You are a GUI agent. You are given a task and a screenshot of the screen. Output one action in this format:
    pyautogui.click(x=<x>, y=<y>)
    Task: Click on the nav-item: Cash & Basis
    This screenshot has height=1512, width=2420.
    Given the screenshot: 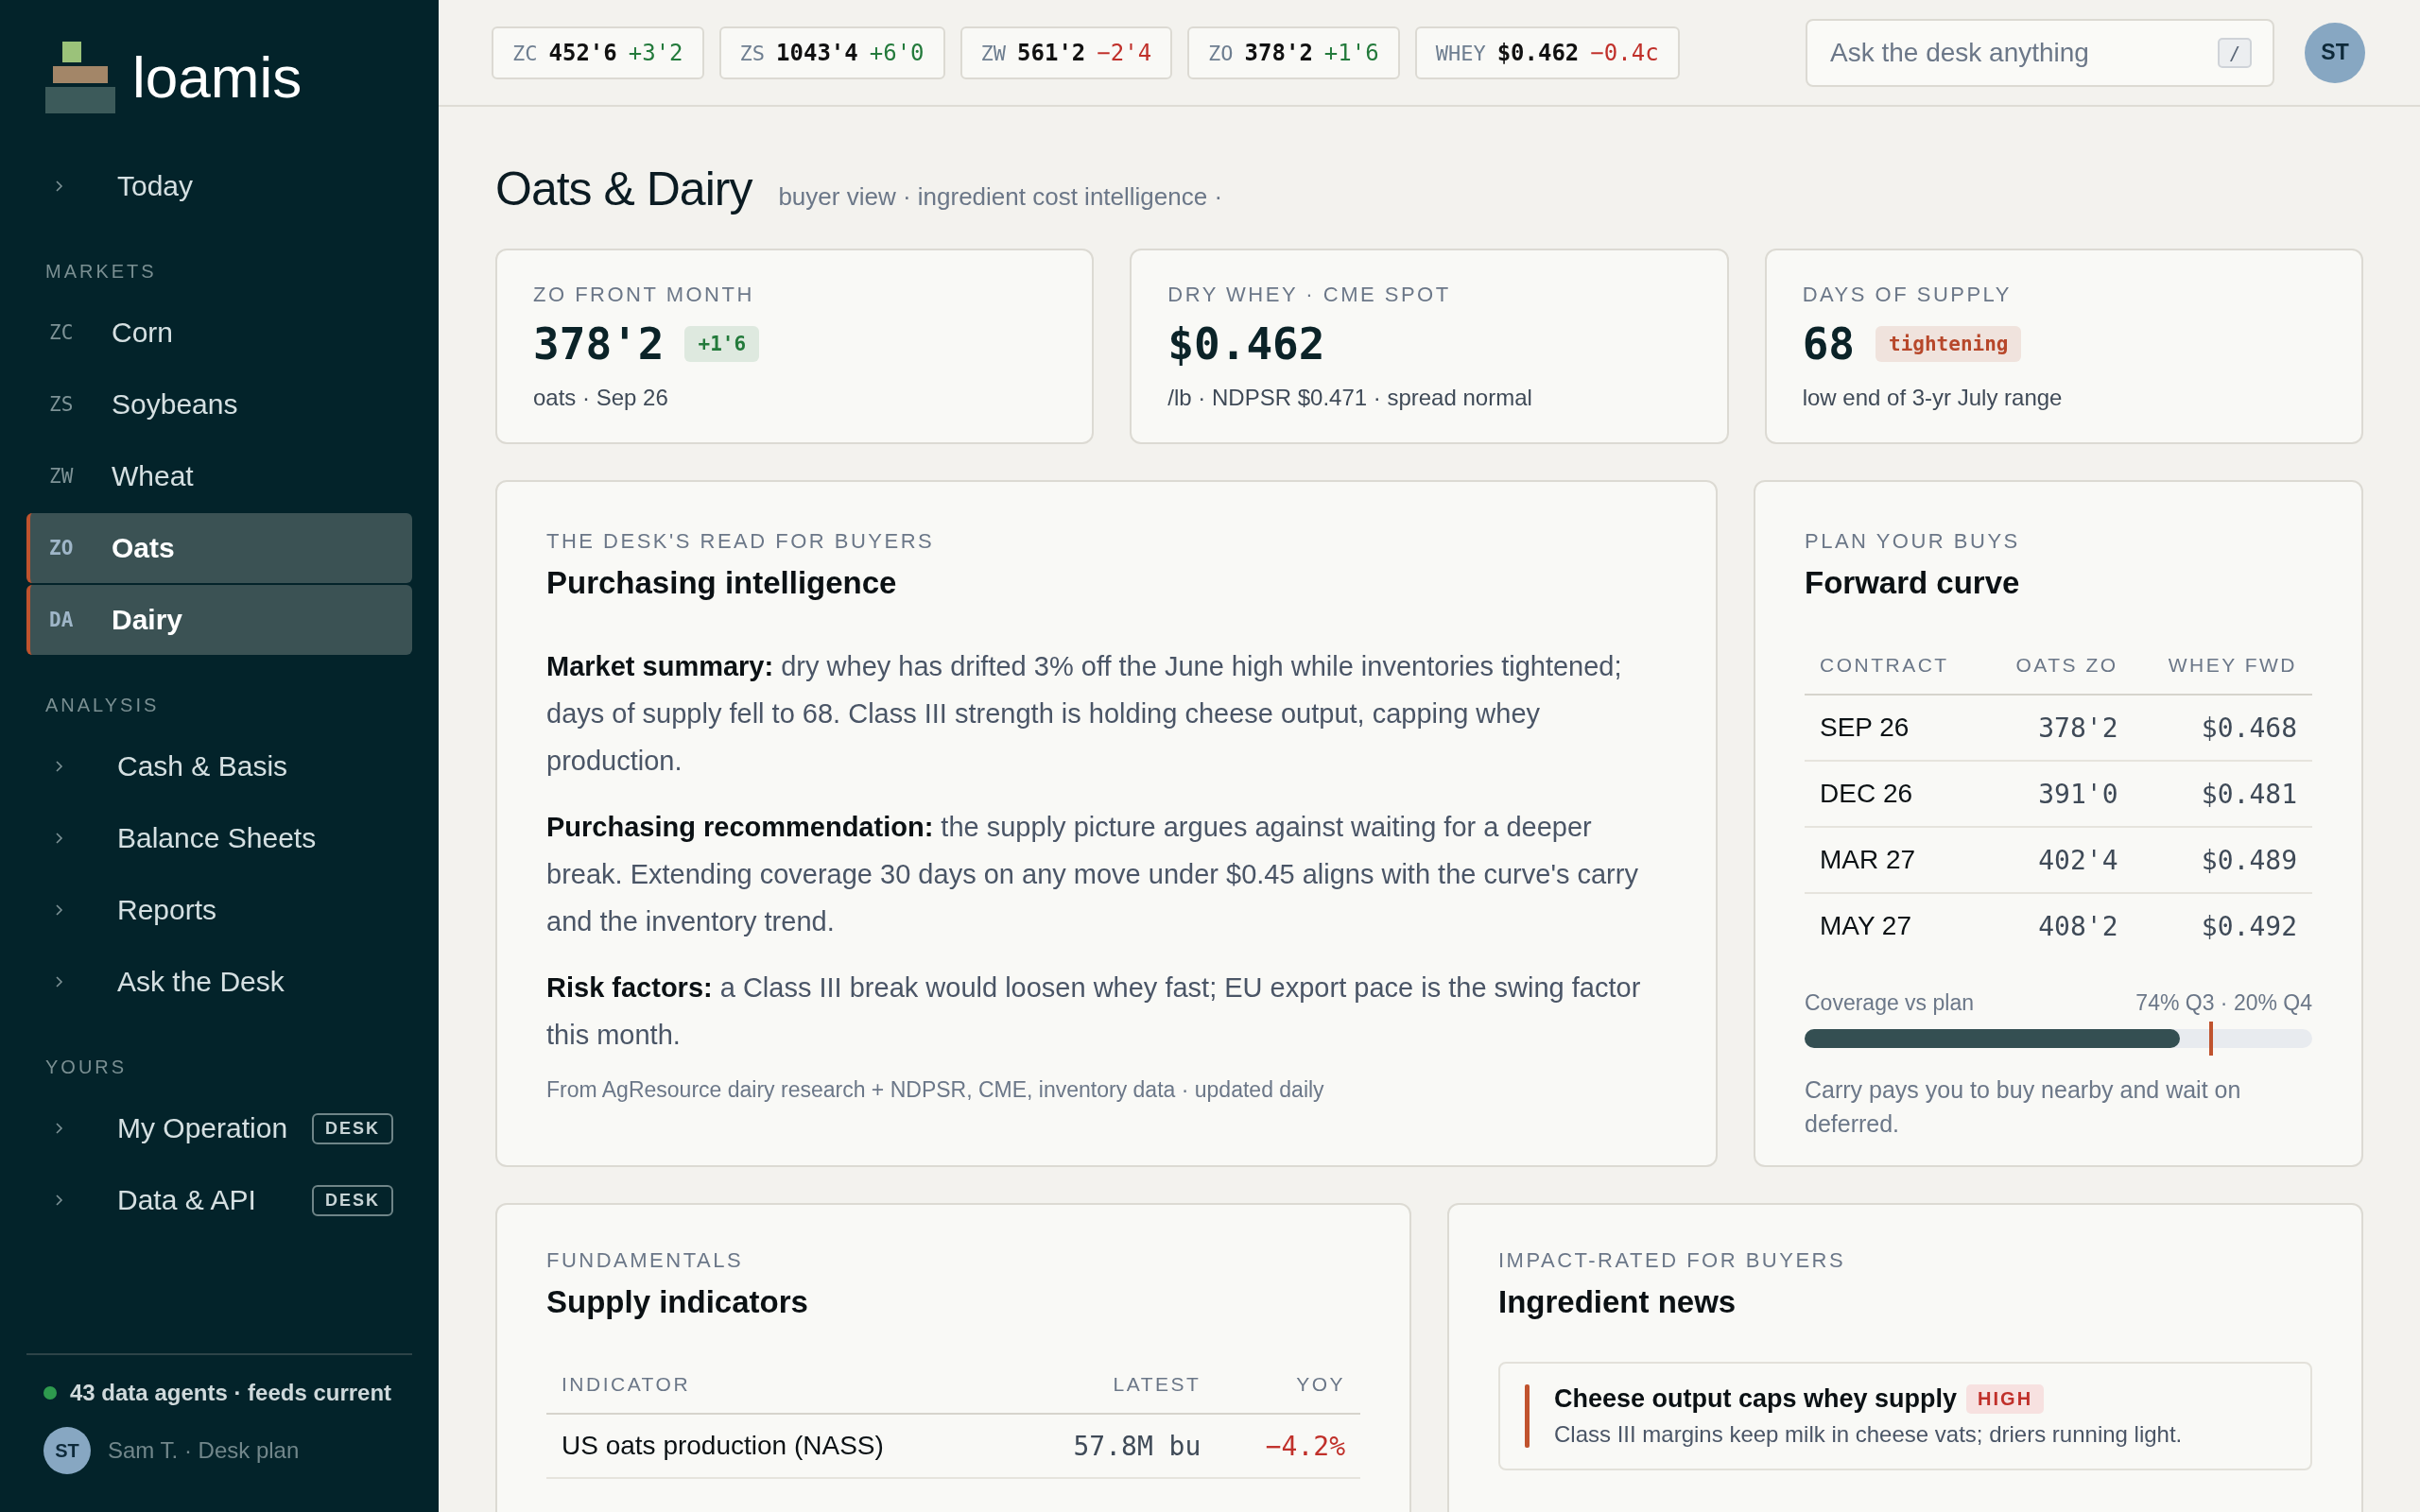 What is the action you would take?
    pyautogui.click(x=219, y=766)
    